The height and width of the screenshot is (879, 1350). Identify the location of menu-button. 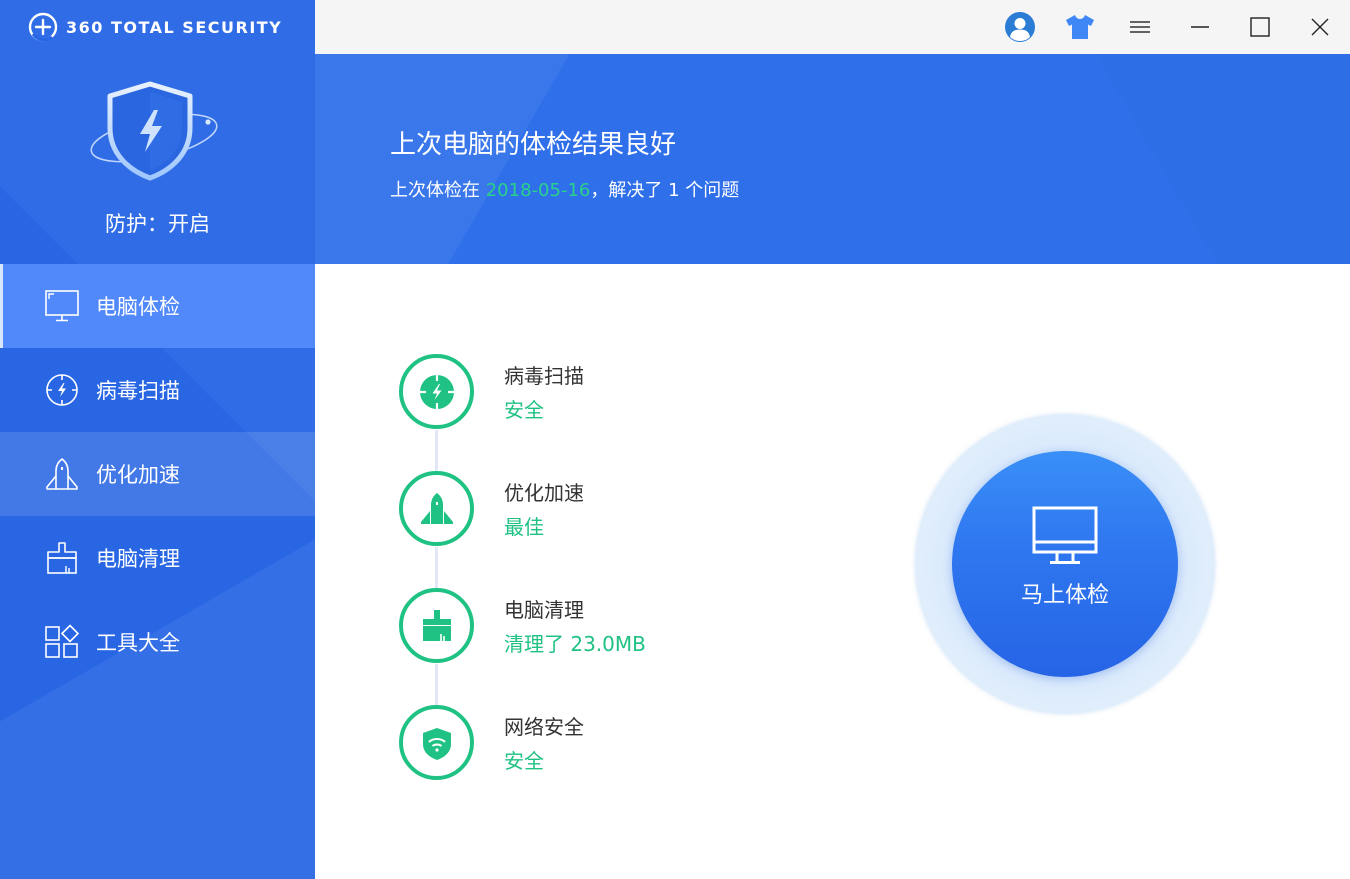
(1140, 27).